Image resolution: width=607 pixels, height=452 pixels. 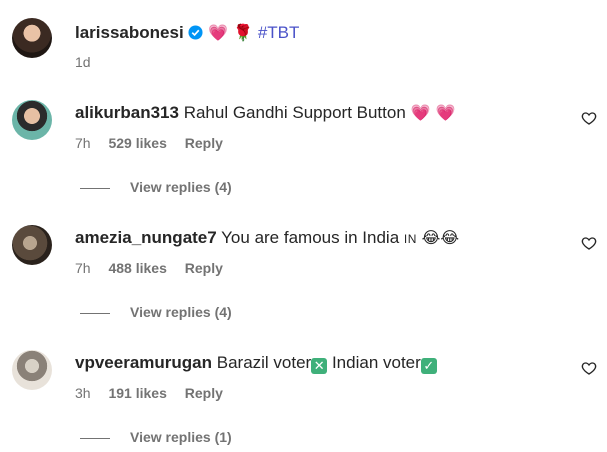 I want to click on laughing-emoji-icon: 😂😂, so click(x=440, y=237).